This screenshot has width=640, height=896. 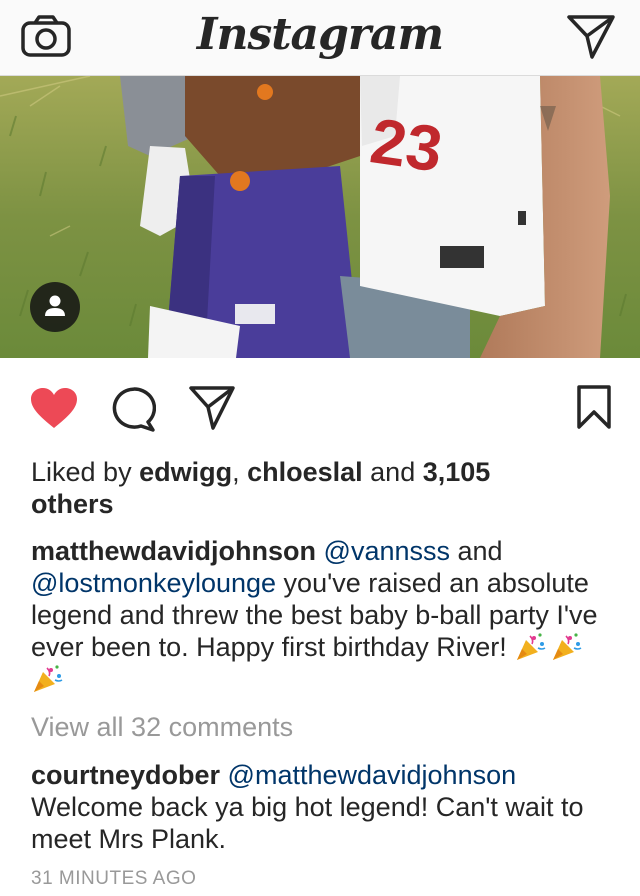 What do you see at coordinates (54, 408) in the screenshot?
I see `heart-icon` at bounding box center [54, 408].